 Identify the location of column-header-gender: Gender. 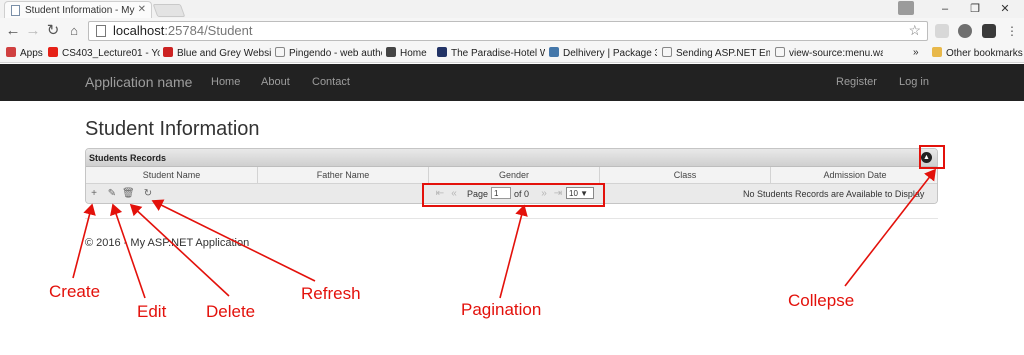
(514, 175).